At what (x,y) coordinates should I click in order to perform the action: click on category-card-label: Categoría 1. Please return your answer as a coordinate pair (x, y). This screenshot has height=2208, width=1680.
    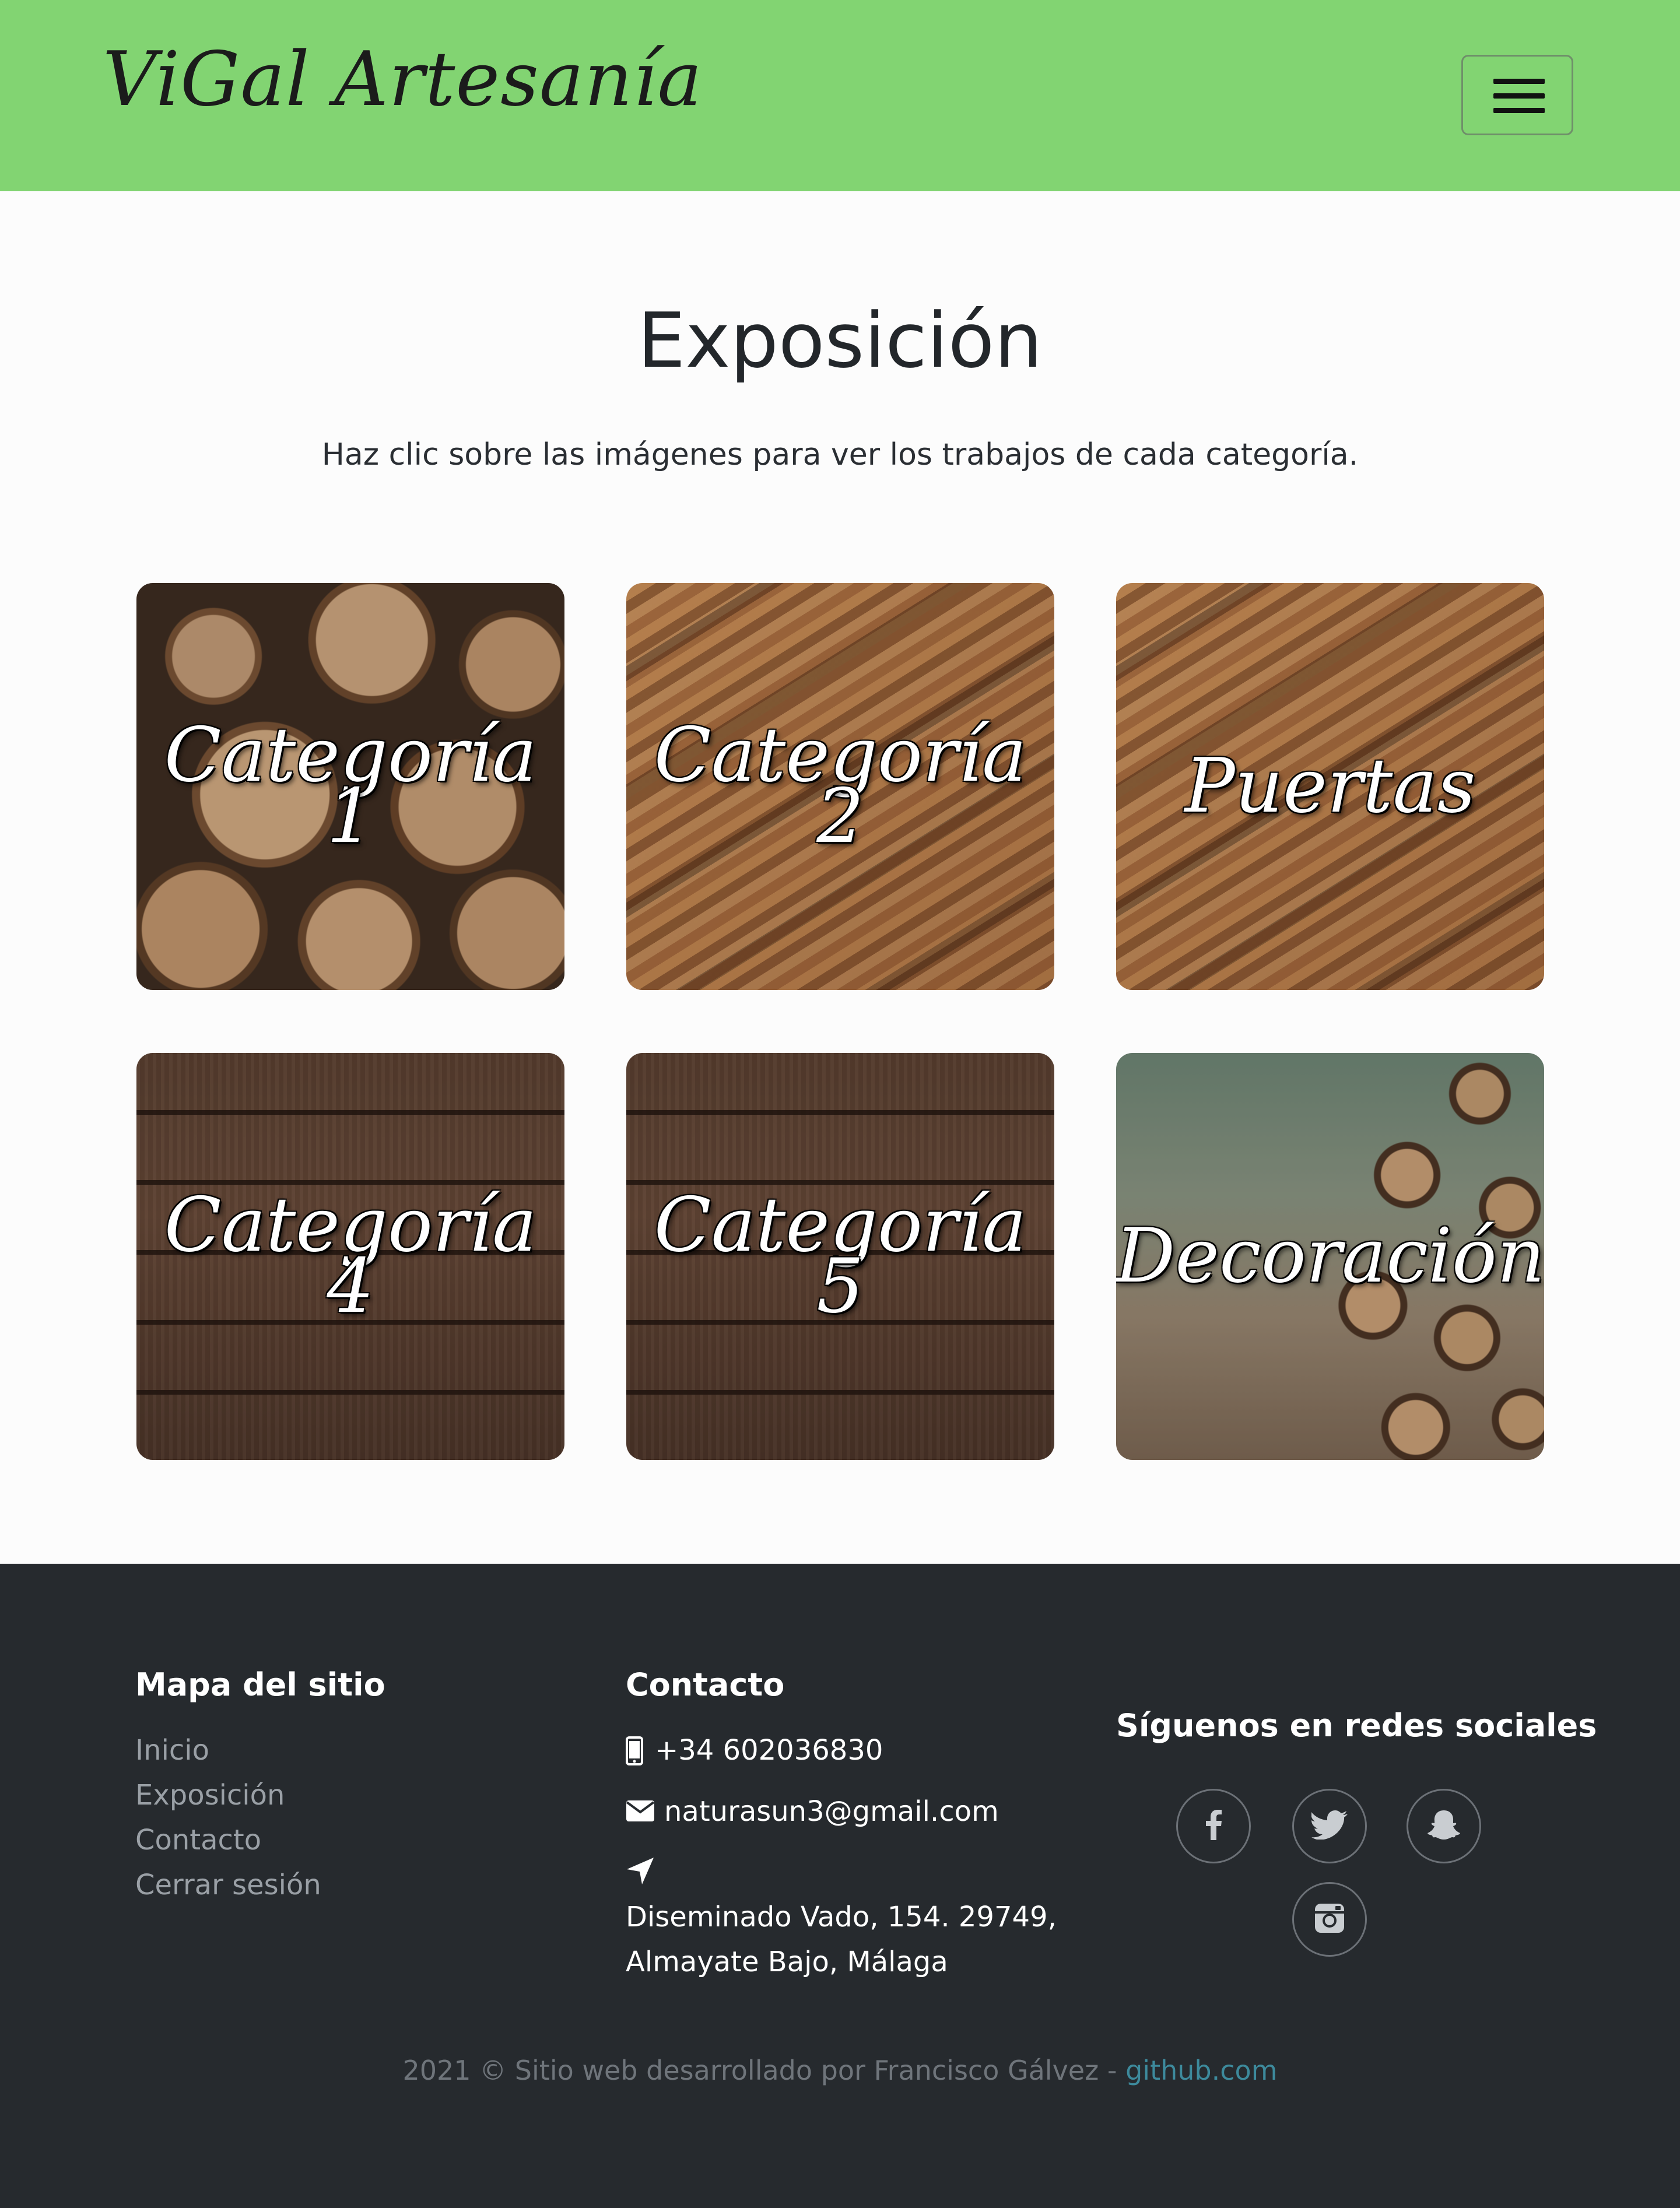
    Looking at the image, I should click on (350, 786).